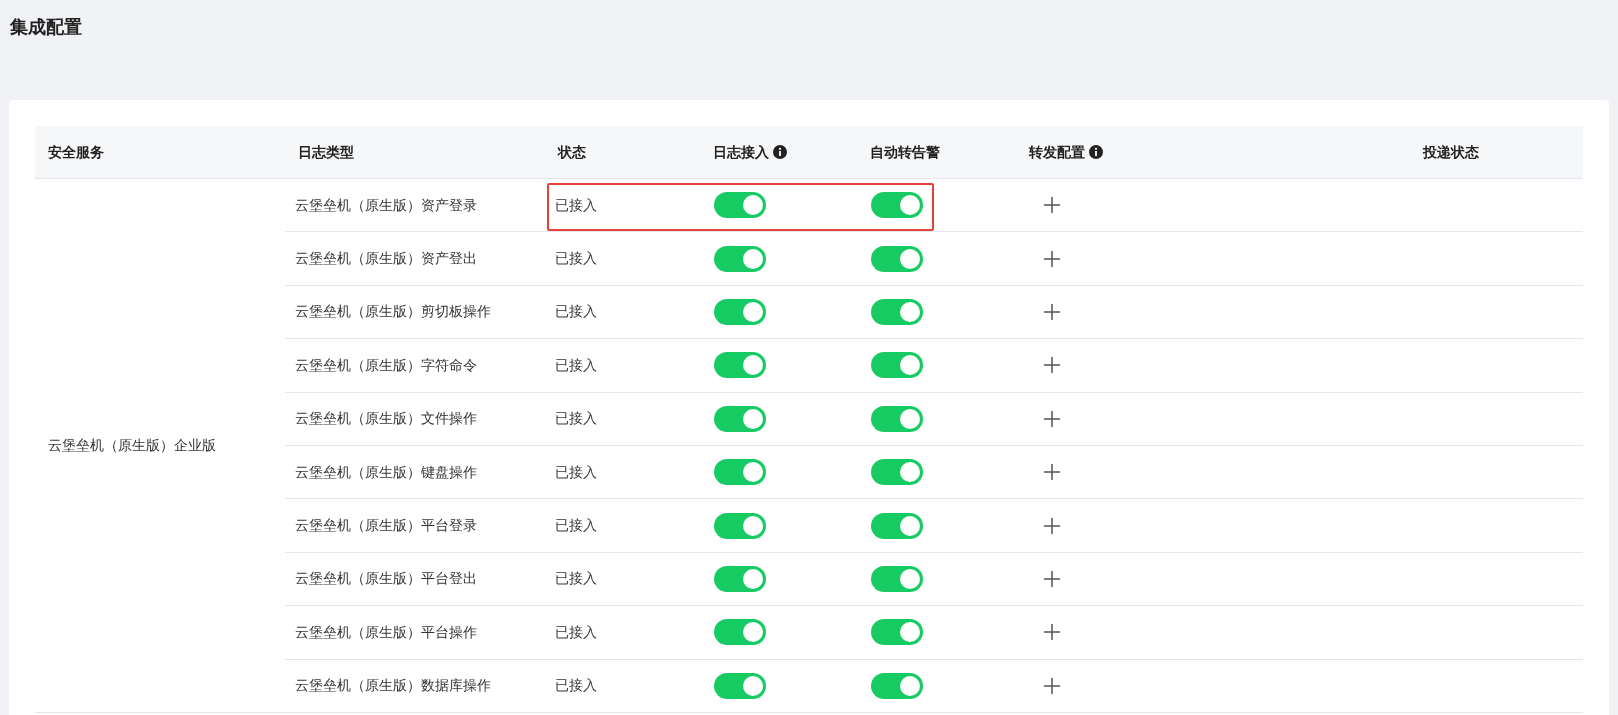 The image size is (1618, 715). Describe the element at coordinates (386, 579) in the screenshot. I see `table-cell-text: 云堡垒机（原生版）平台登出` at that location.